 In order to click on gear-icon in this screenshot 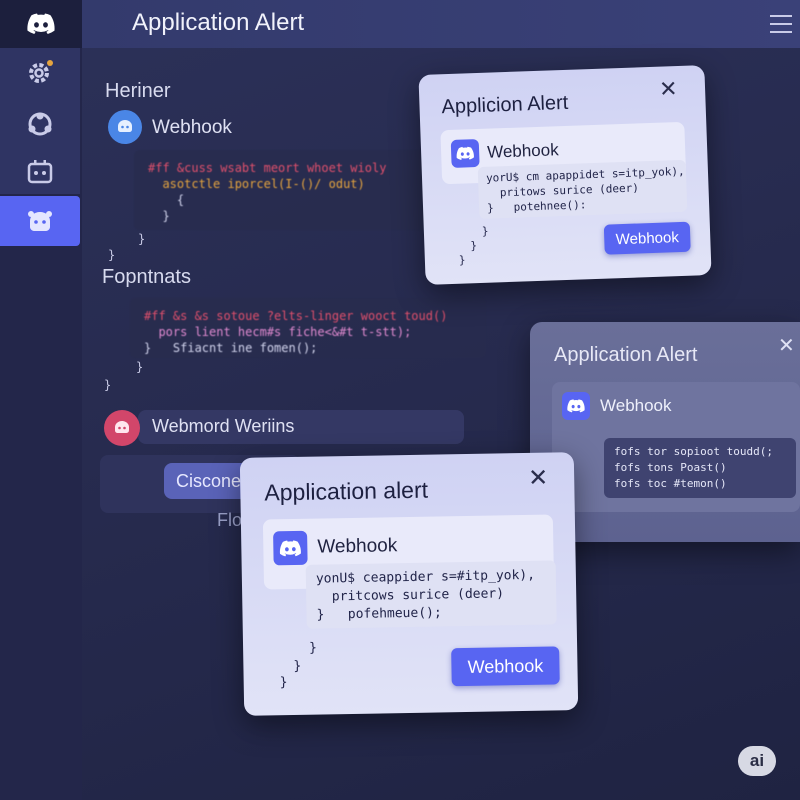, I will do `click(41, 71)`.